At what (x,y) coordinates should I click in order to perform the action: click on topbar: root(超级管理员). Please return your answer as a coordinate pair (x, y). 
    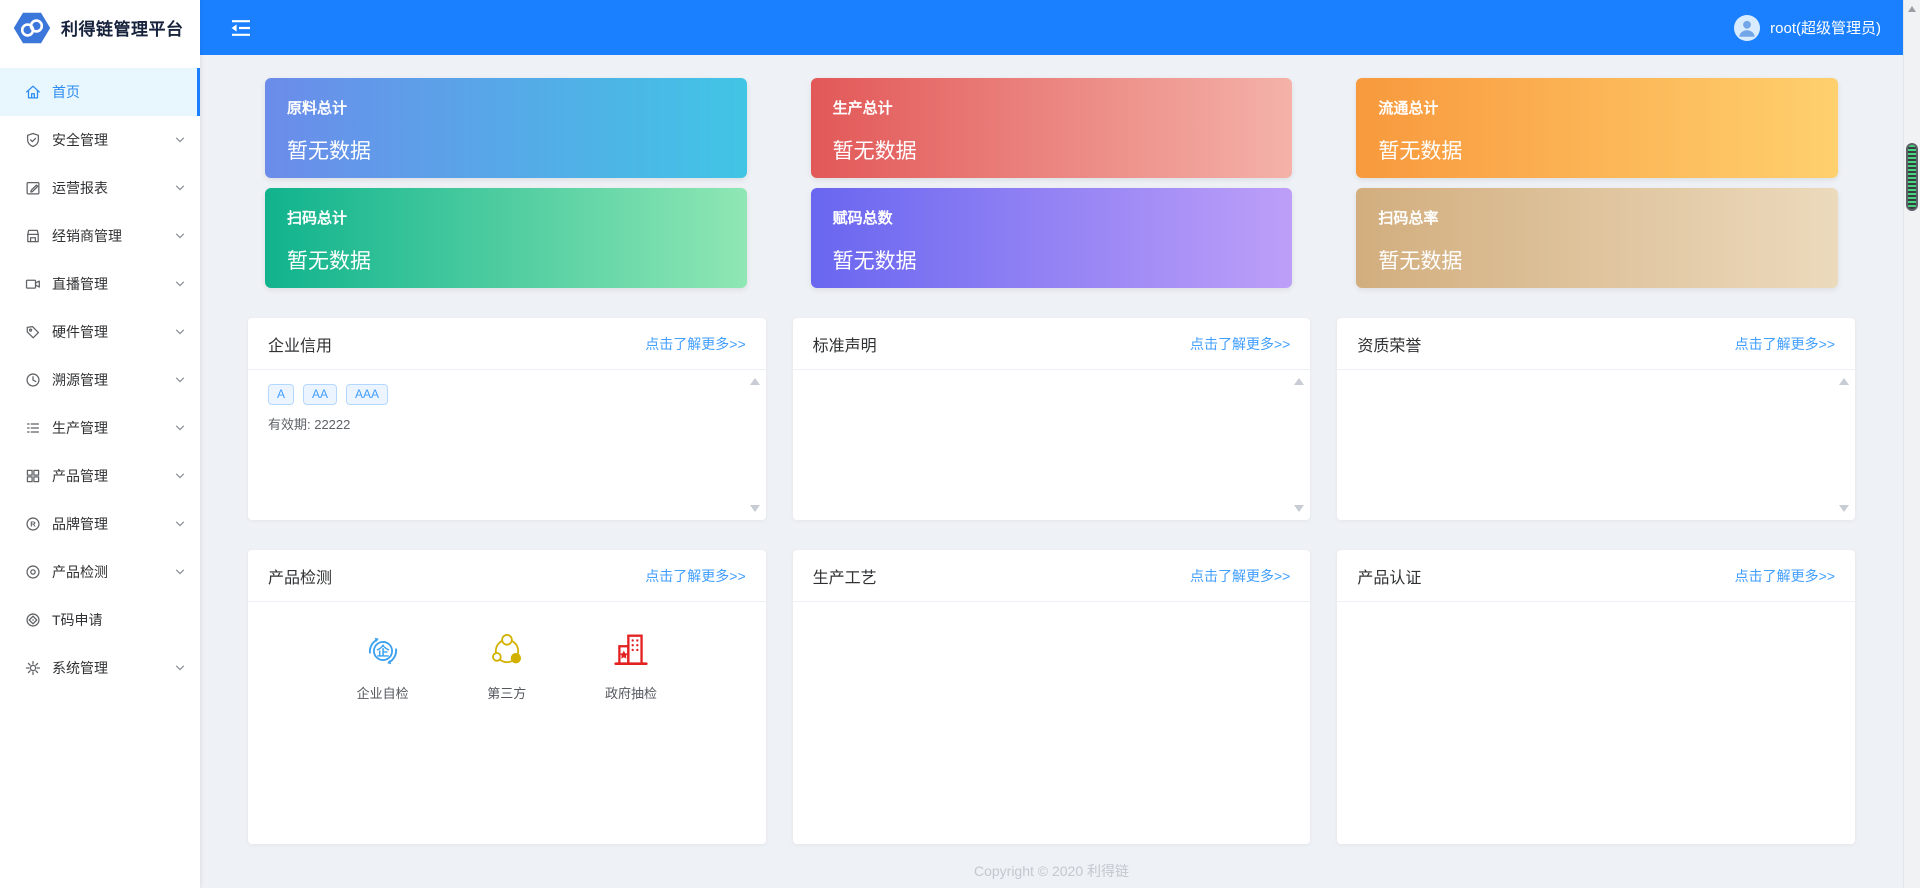
    Looking at the image, I should click on (1051, 27).